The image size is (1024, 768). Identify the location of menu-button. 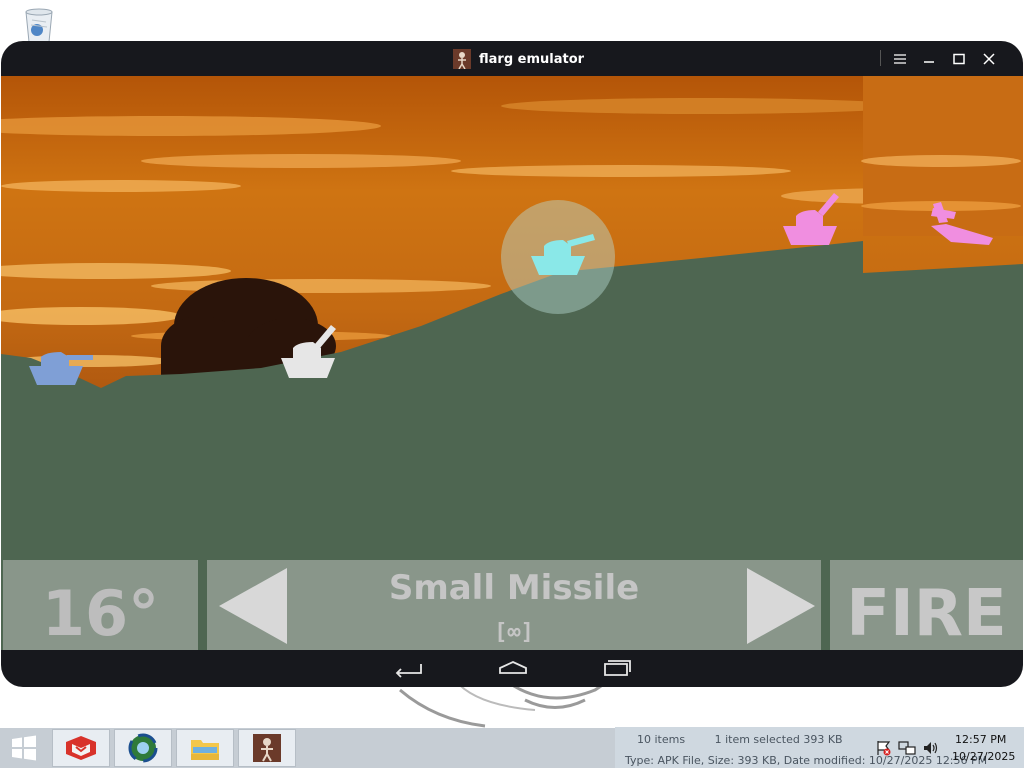
(900, 59).